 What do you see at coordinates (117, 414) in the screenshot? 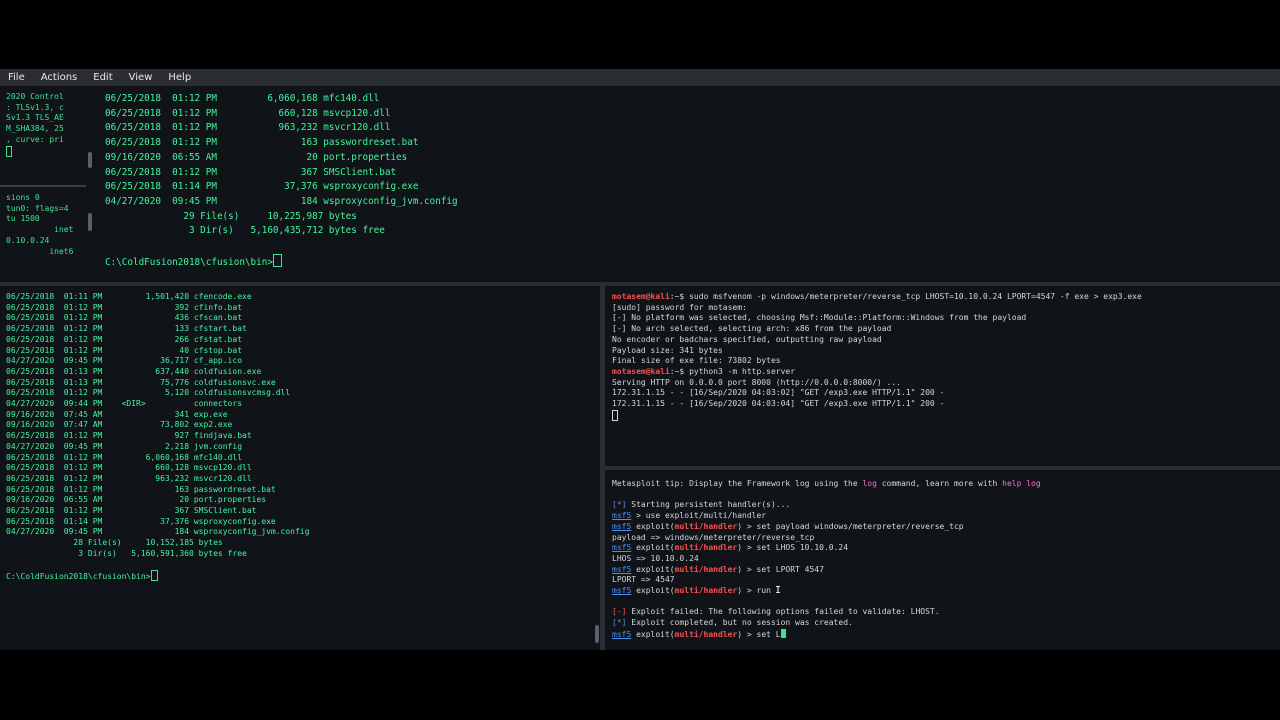
I see `dir-row: 09/16/2020 07:45 AM 341 exp.exe` at bounding box center [117, 414].